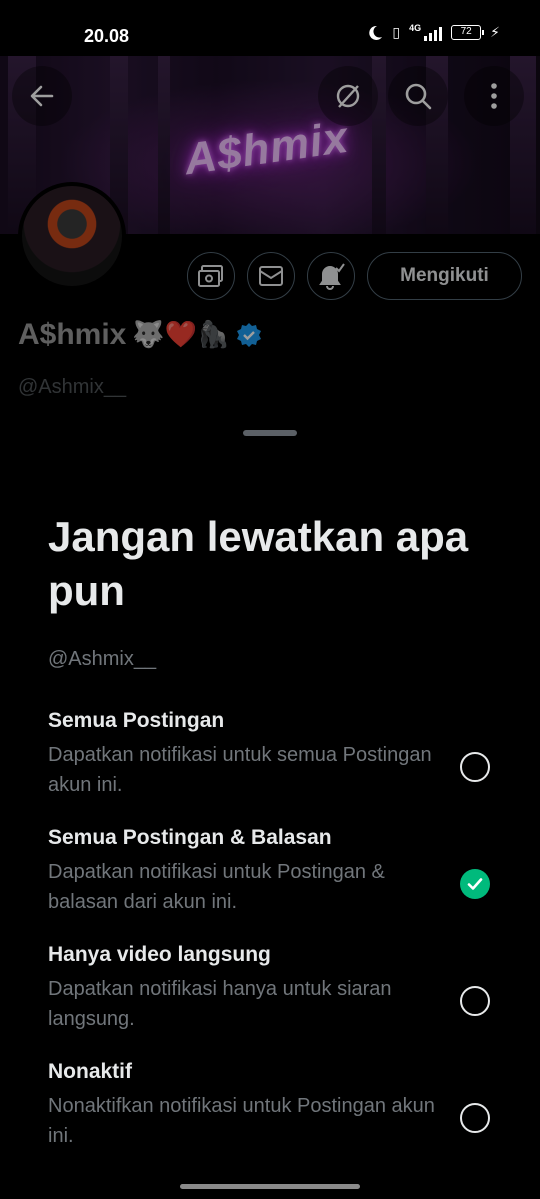  I want to click on search-button, so click(418, 96).